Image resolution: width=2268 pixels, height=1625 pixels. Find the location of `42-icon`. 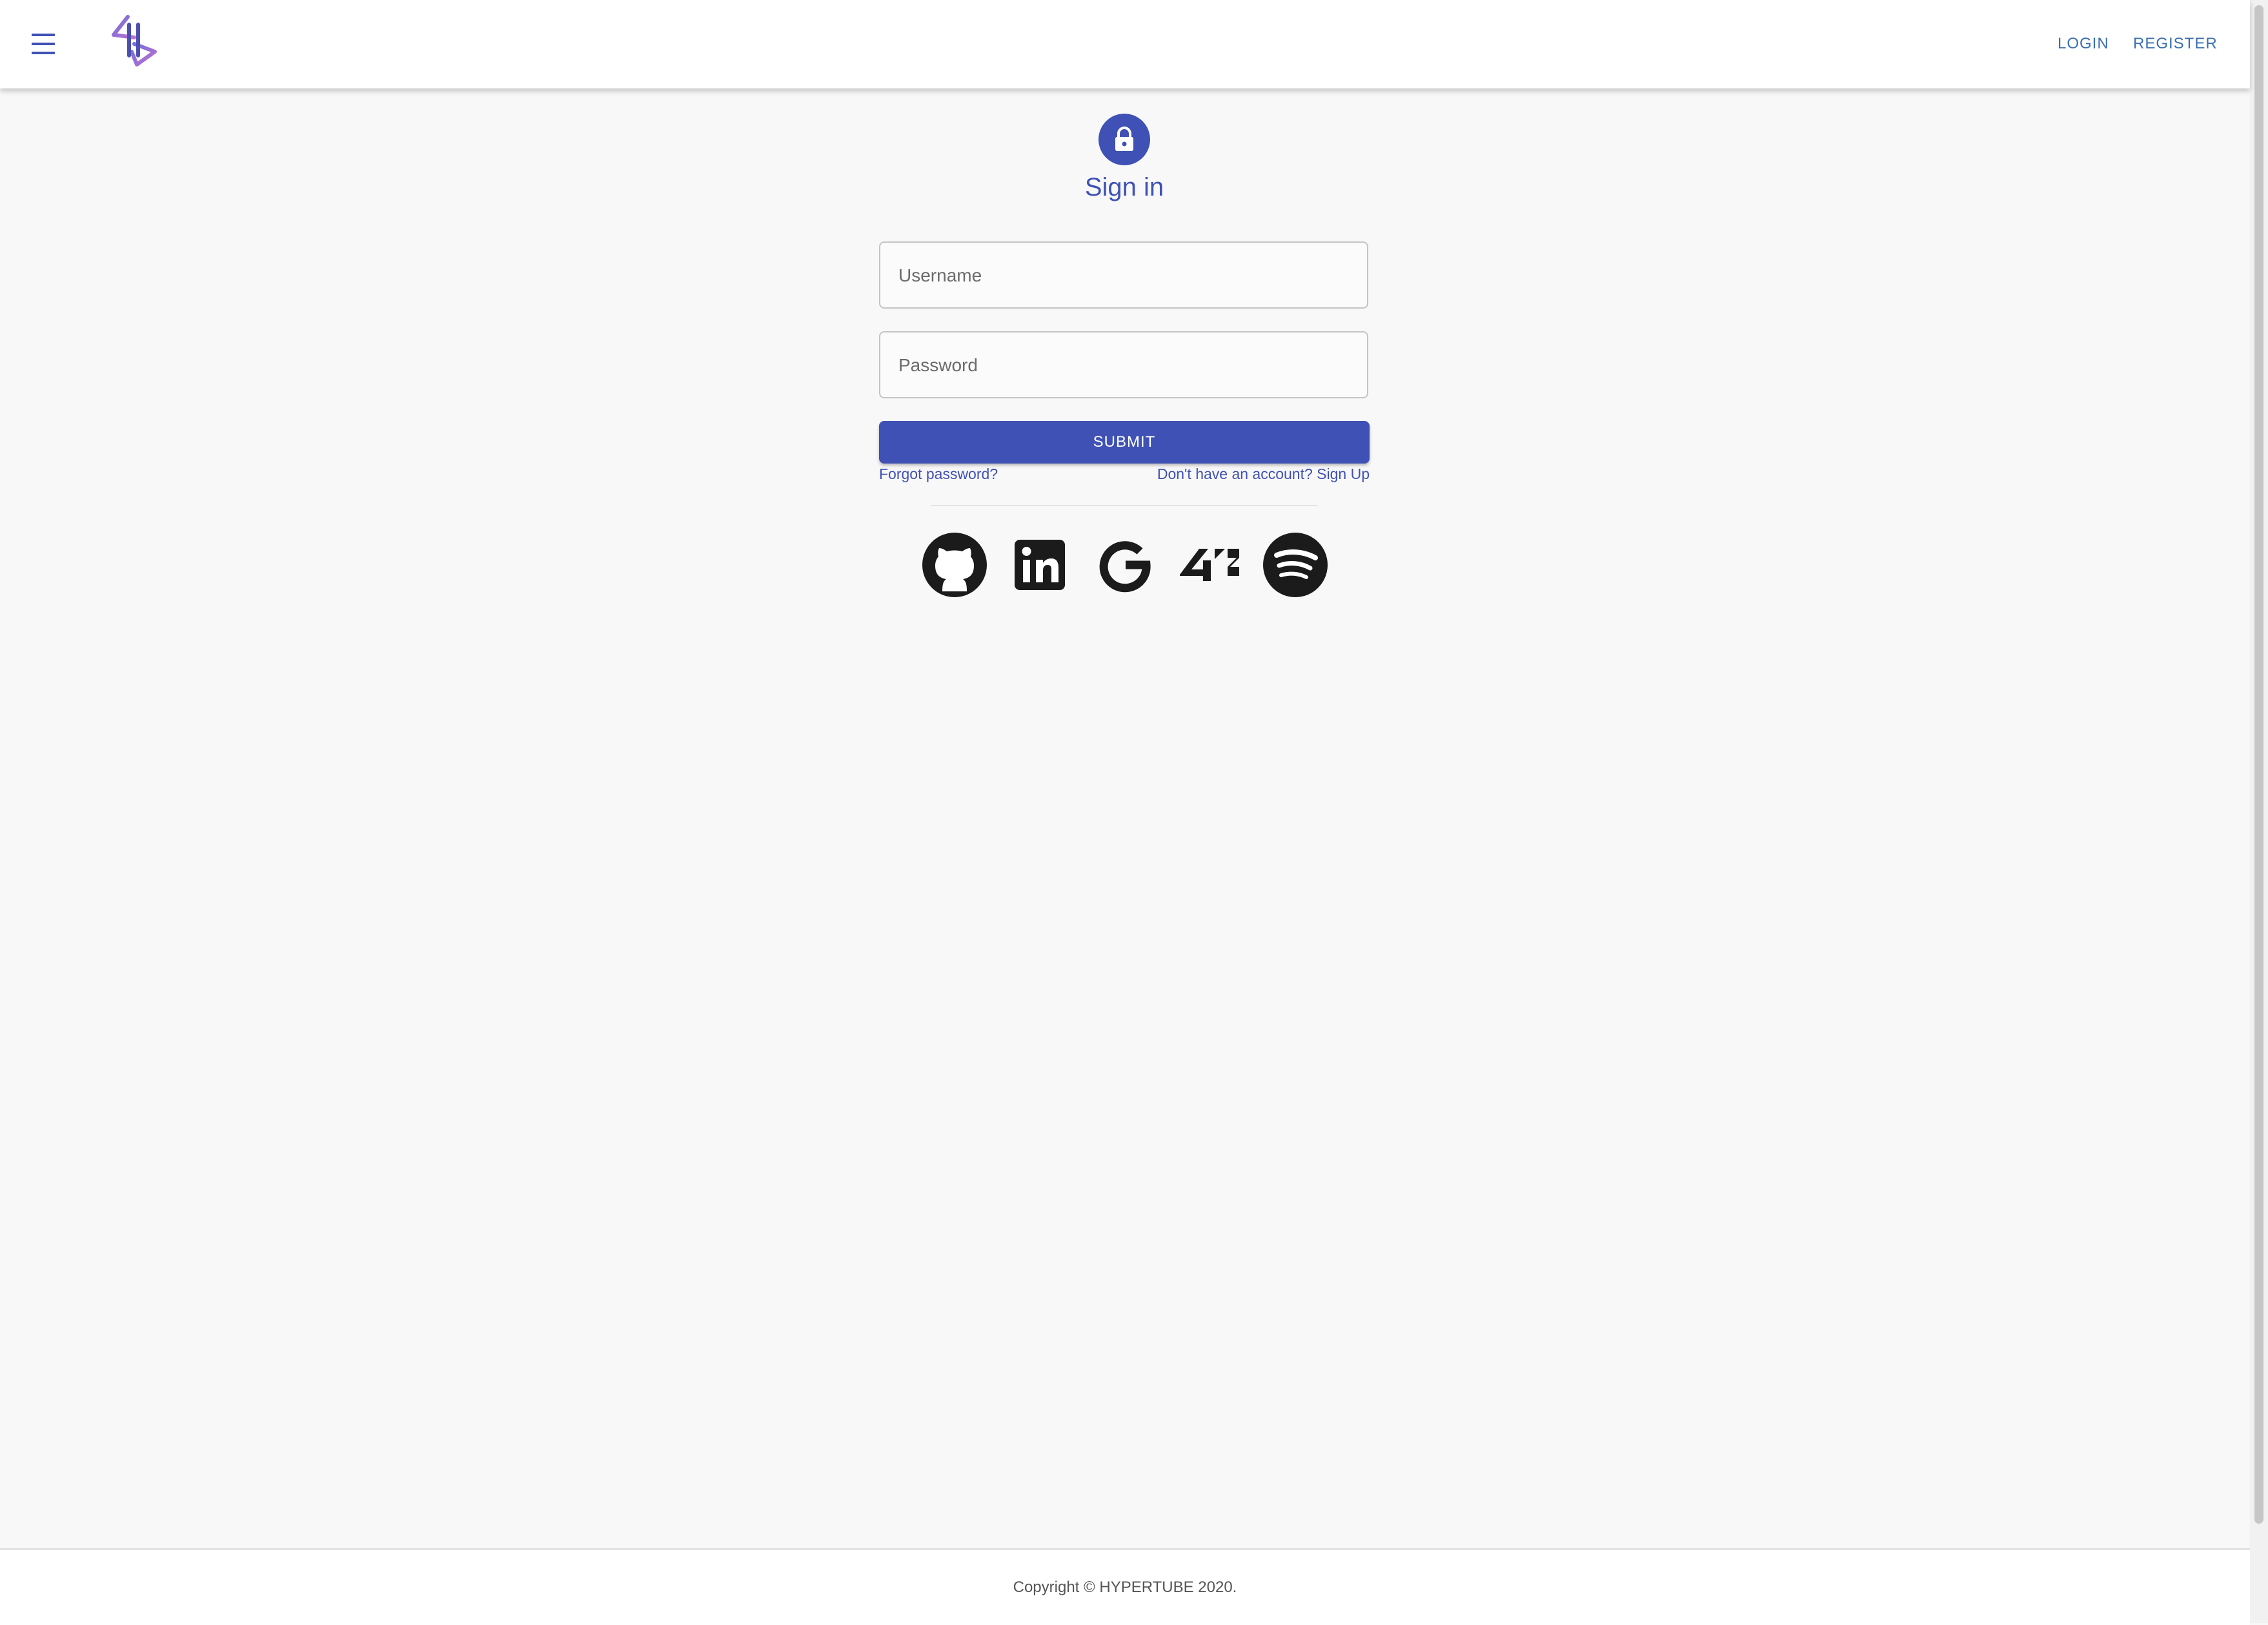

42-icon is located at coordinates (1209, 565).